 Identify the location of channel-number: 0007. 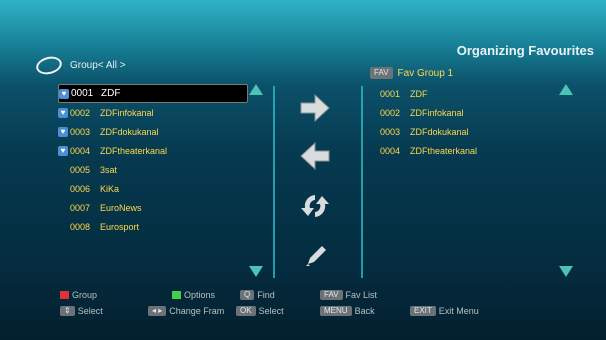
(80, 207).